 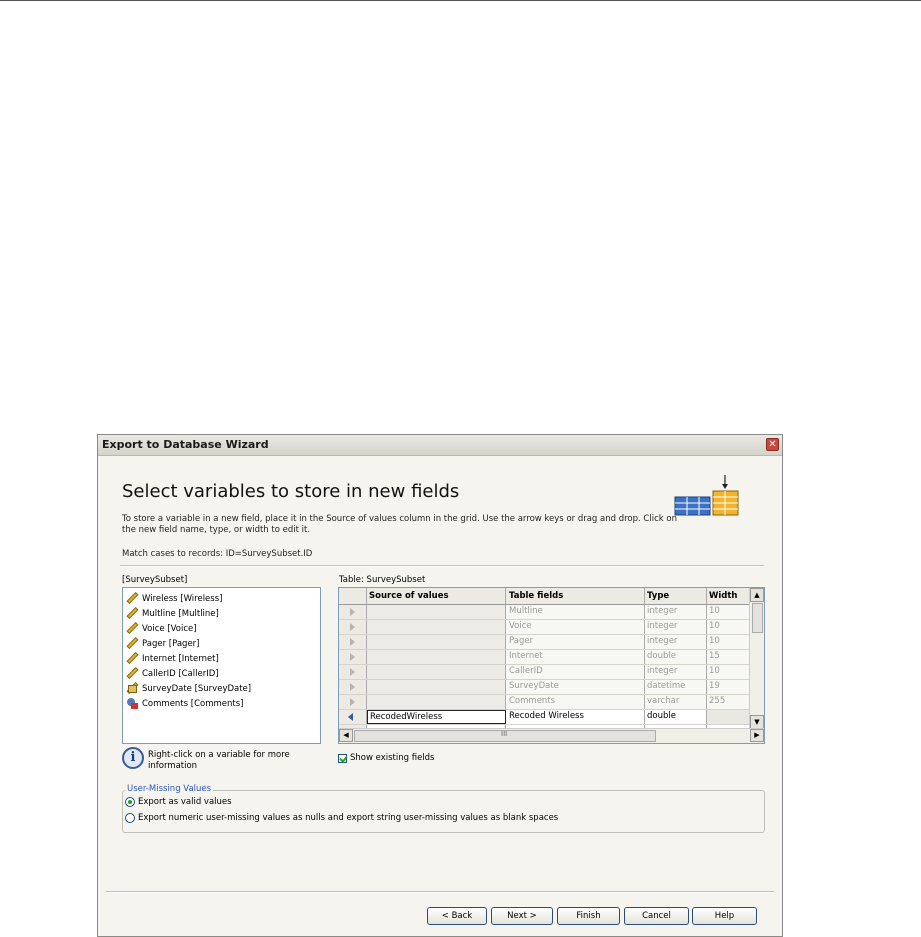 I want to click on field-cell: Internet, so click(x=575, y=657).